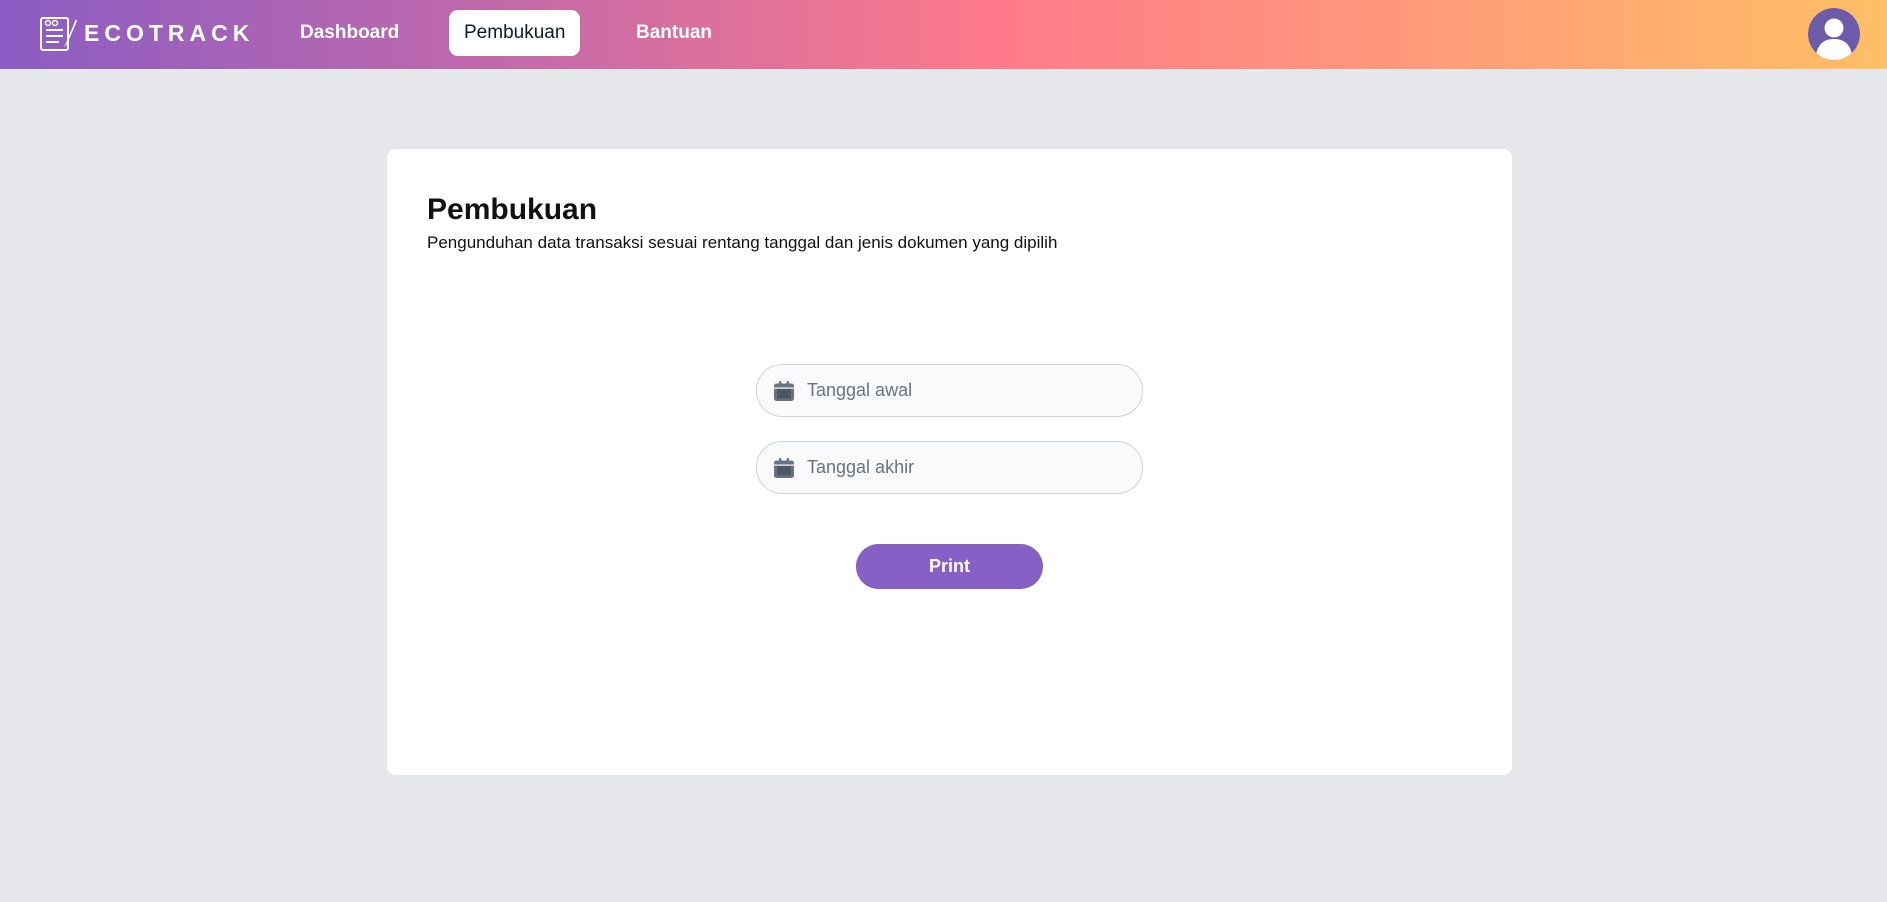 This screenshot has height=902, width=1887. I want to click on user-avatar-icon, so click(1834, 34).